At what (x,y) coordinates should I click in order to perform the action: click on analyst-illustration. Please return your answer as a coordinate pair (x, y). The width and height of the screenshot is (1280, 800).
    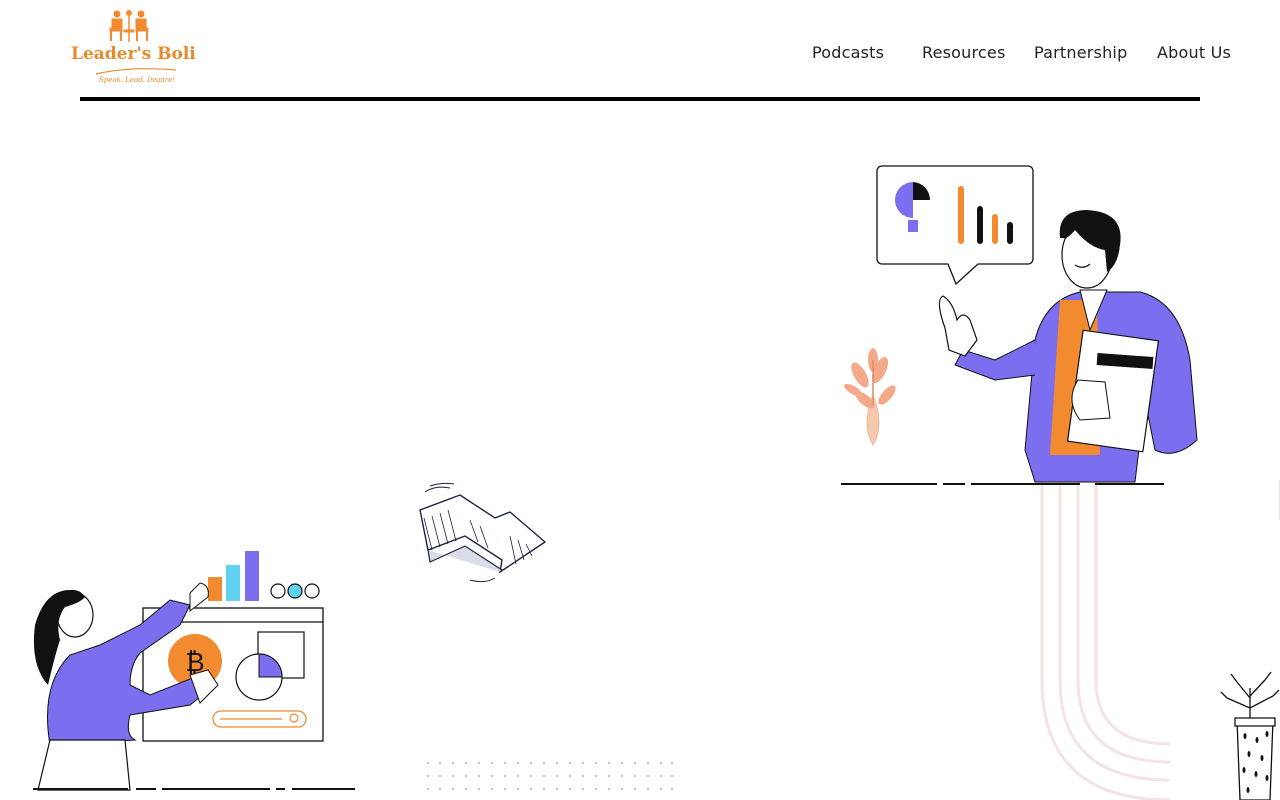
    Looking at the image, I should click on (1019, 325).